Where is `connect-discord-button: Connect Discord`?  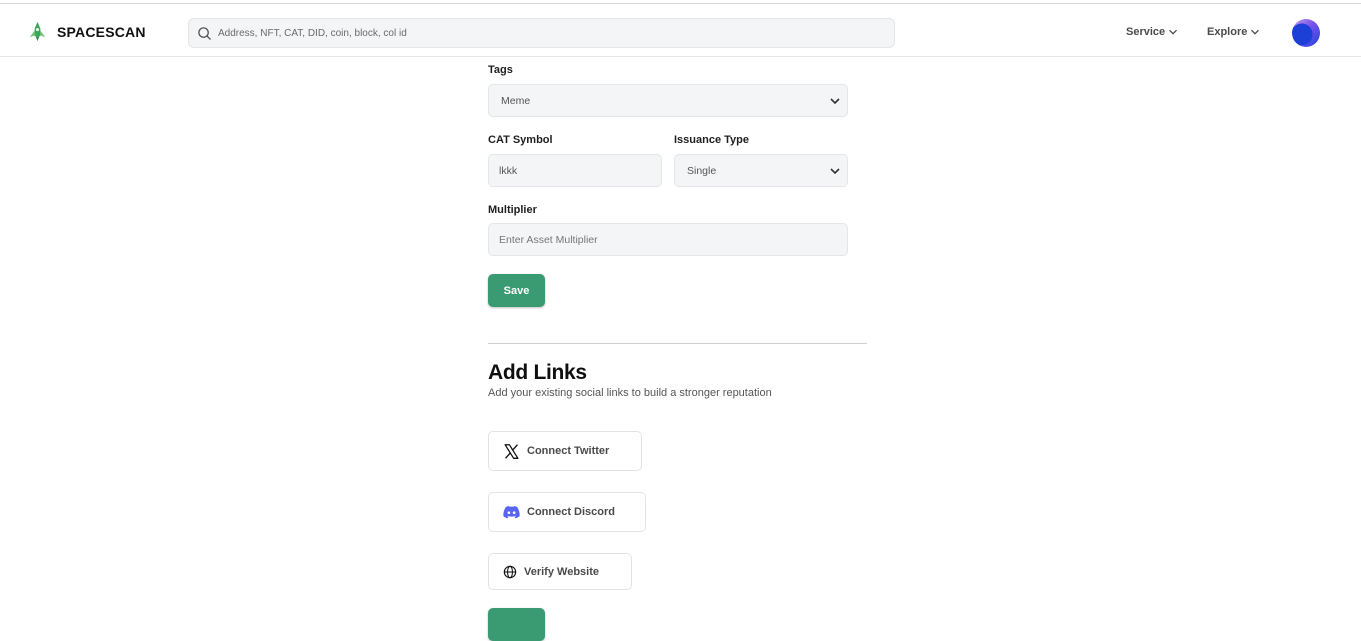
connect-discord-button: Connect Discord is located at coordinates (567, 512).